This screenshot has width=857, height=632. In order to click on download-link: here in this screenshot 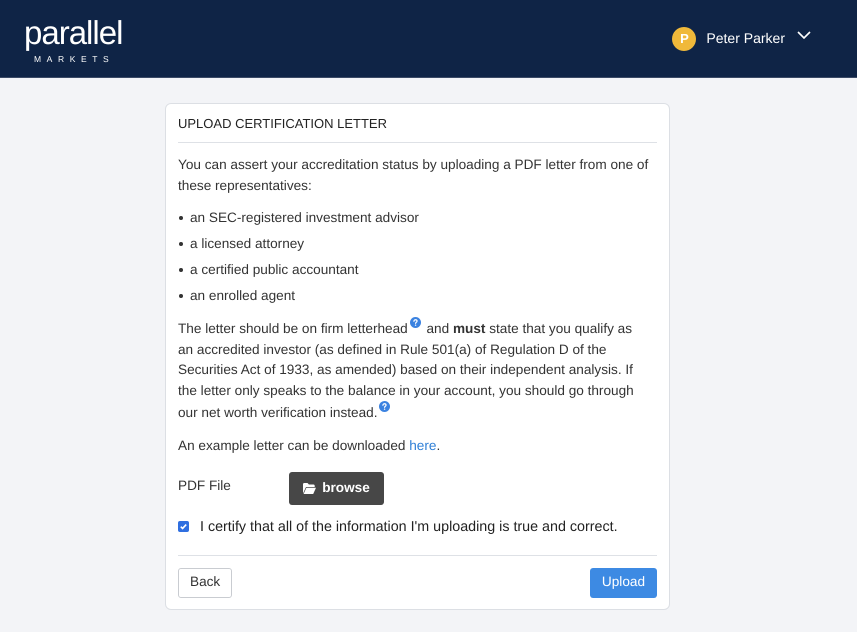, I will do `click(422, 445)`.